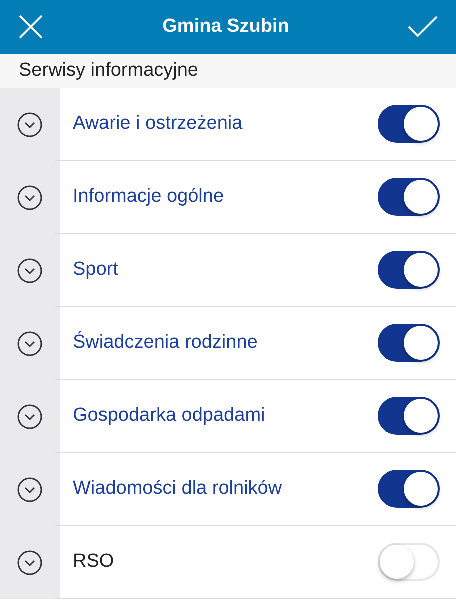  Describe the element at coordinates (177, 489) in the screenshot. I see `service-label: Wiadomości dla rolników` at that location.